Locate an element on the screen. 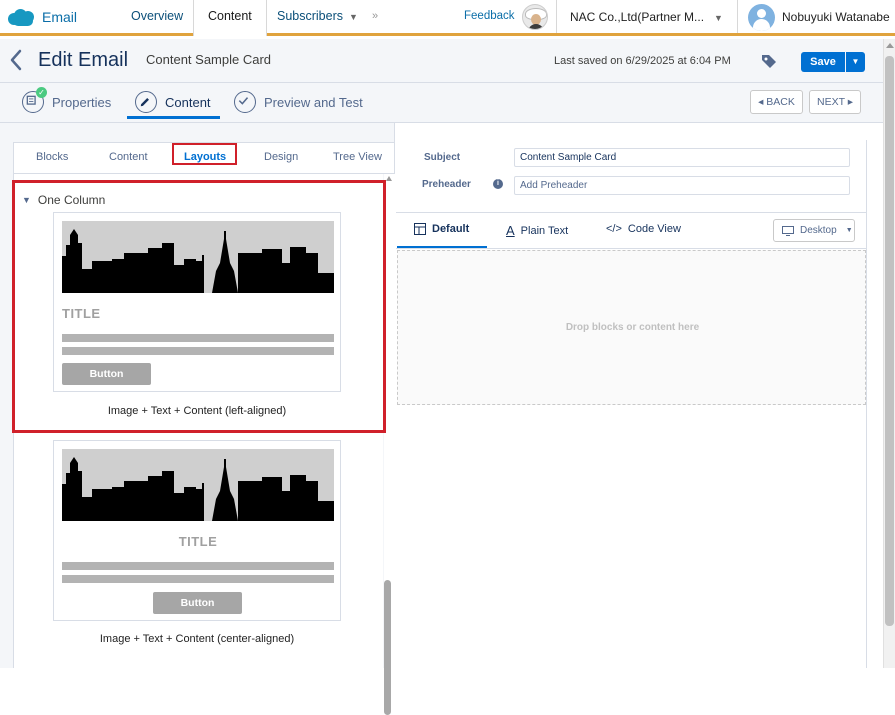 Image resolution: width=895 pixels, height=715 pixels. nav-tab-overview: Overview is located at coordinates (157, 16).